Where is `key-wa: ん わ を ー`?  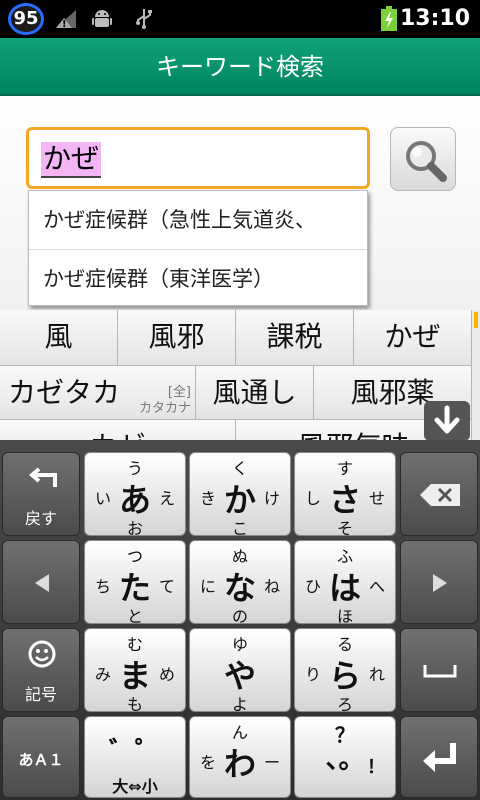
key-wa: ん わ を ー is located at coordinates (240, 757).